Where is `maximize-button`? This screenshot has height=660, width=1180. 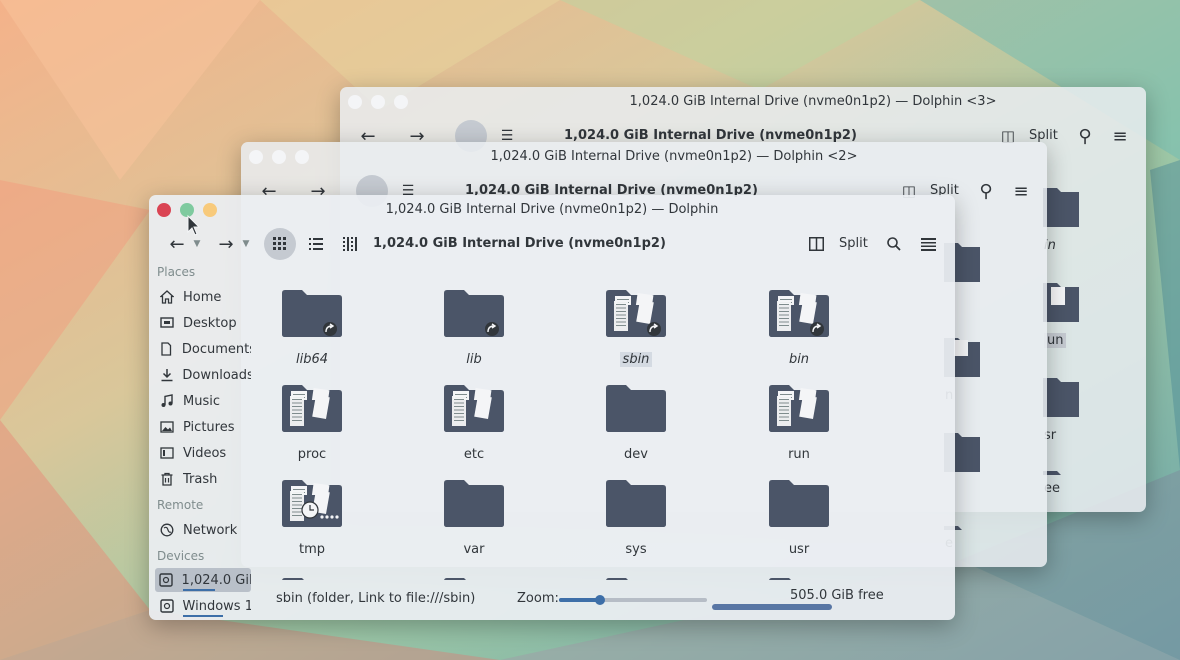 maximize-button is located at coordinates (401, 102).